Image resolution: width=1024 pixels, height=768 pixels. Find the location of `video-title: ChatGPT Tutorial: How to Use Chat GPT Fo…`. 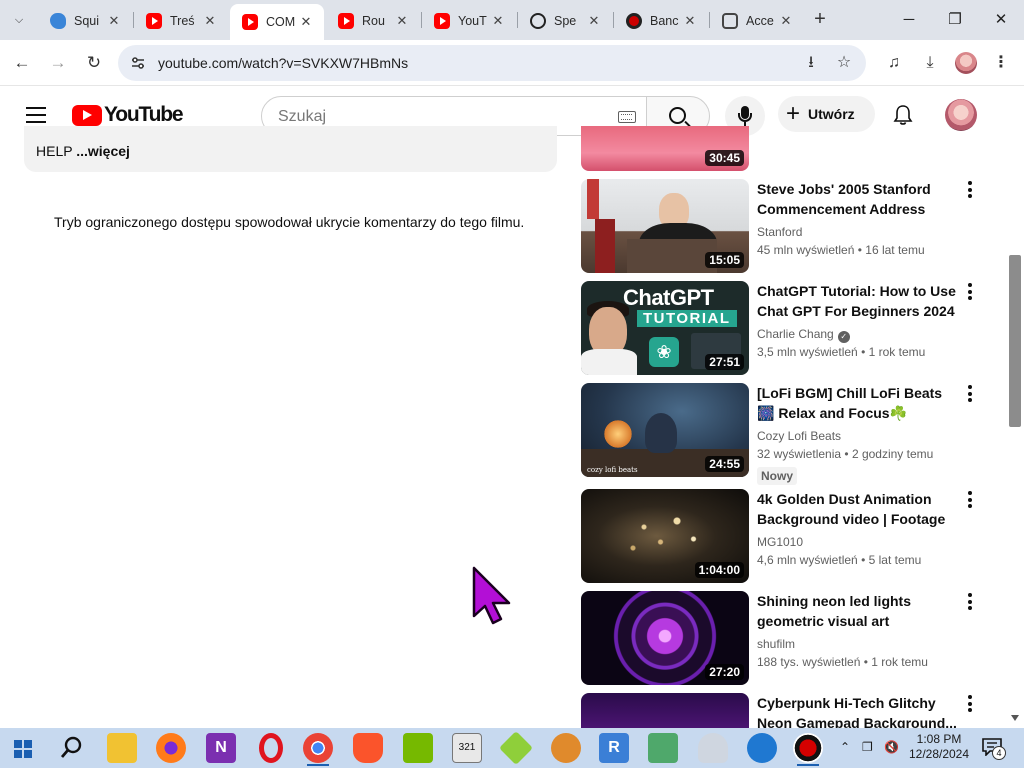

video-title: ChatGPT Tutorial: How to Use Chat GPT Fo… is located at coordinates (857, 301).